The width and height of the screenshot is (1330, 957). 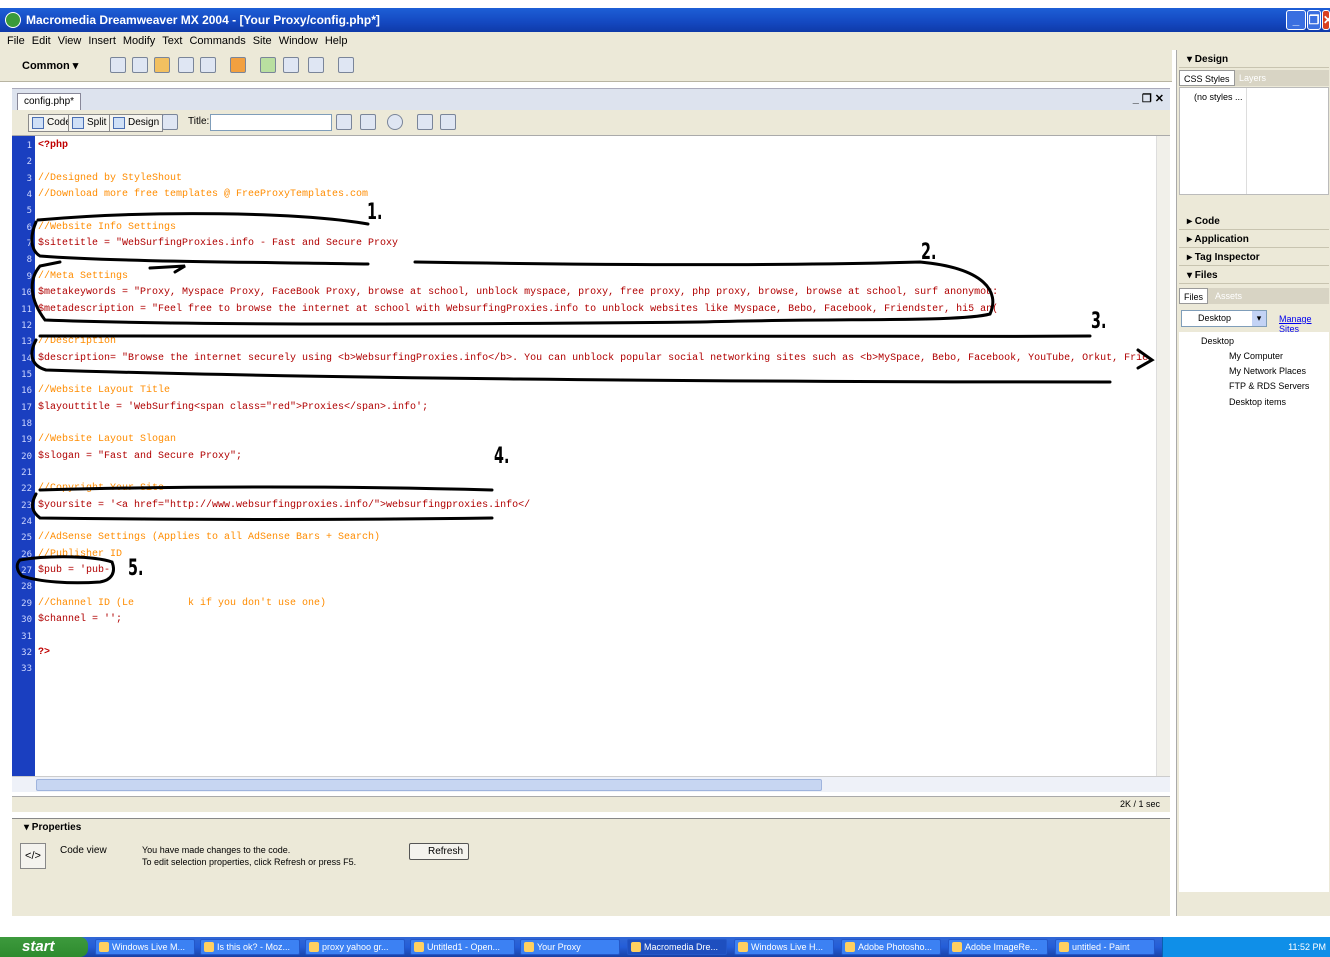 What do you see at coordinates (139, 41) in the screenshot?
I see `menu-modify: Modify` at bounding box center [139, 41].